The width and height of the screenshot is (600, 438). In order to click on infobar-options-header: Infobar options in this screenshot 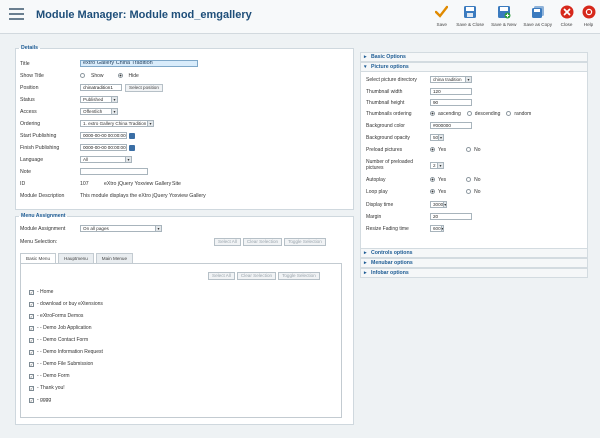, I will do `click(474, 273)`.